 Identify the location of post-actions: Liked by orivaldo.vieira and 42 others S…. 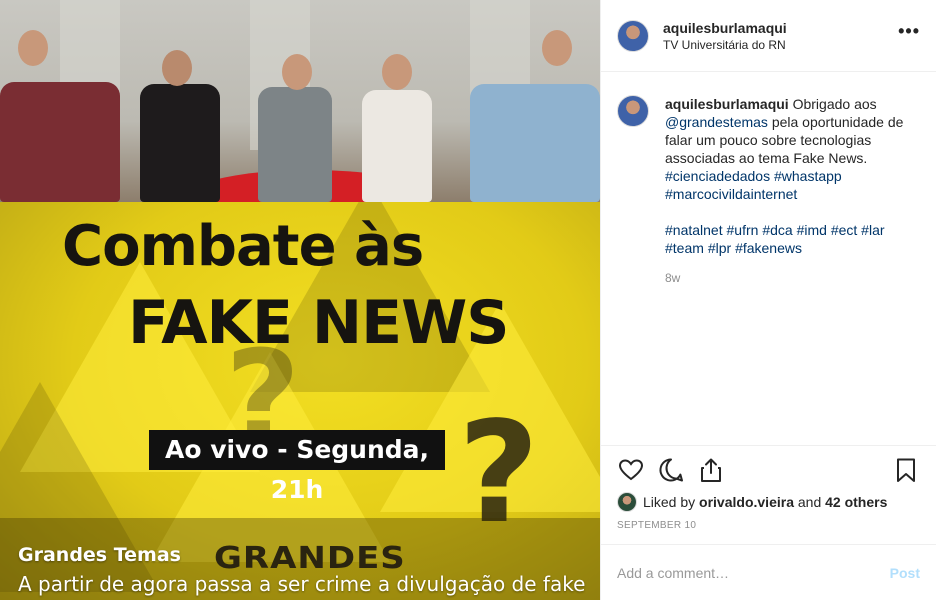
(768, 488).